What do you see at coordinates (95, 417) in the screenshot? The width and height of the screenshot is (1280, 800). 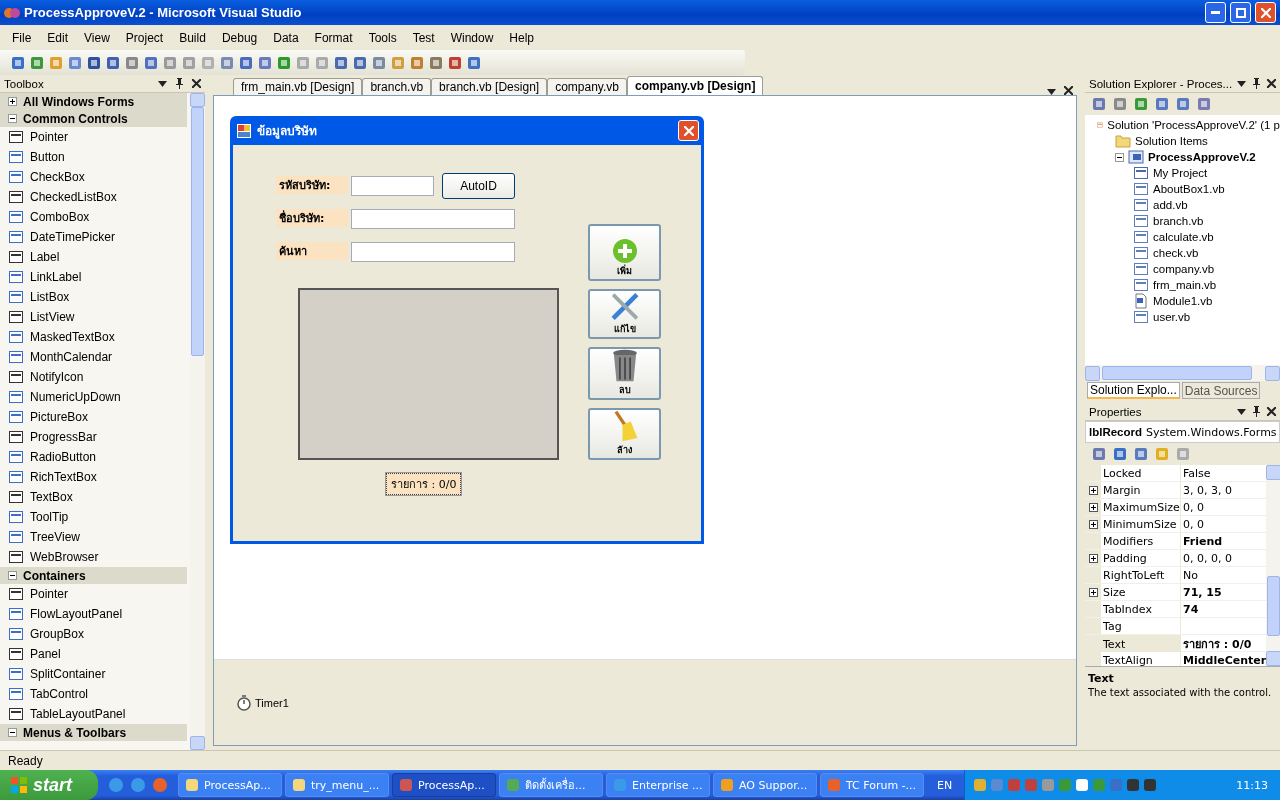 I see `toolbox-item: PictureBox` at bounding box center [95, 417].